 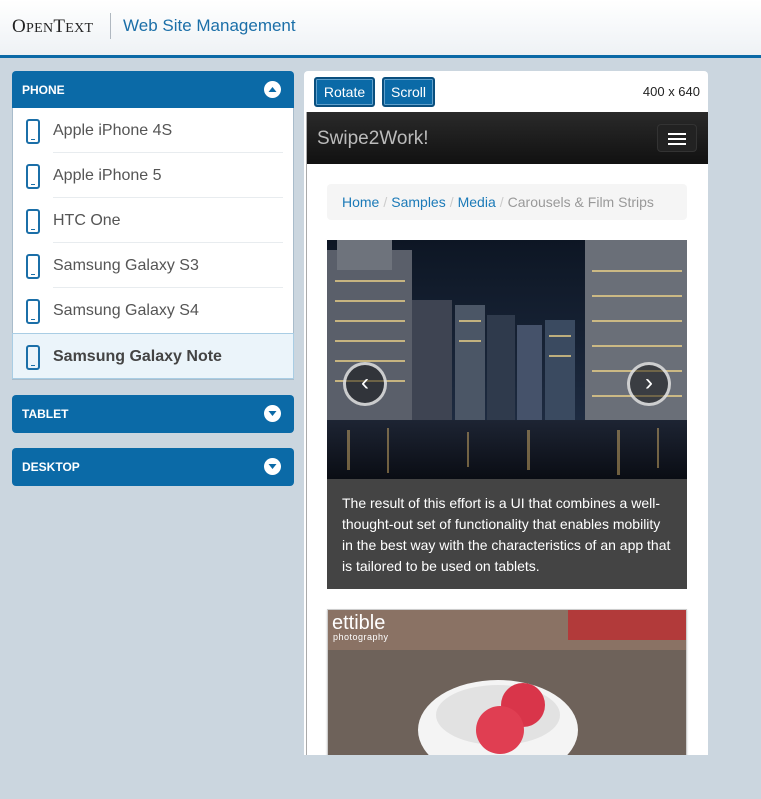 I want to click on desktop-section-header: DESKTOP, so click(x=153, y=467).